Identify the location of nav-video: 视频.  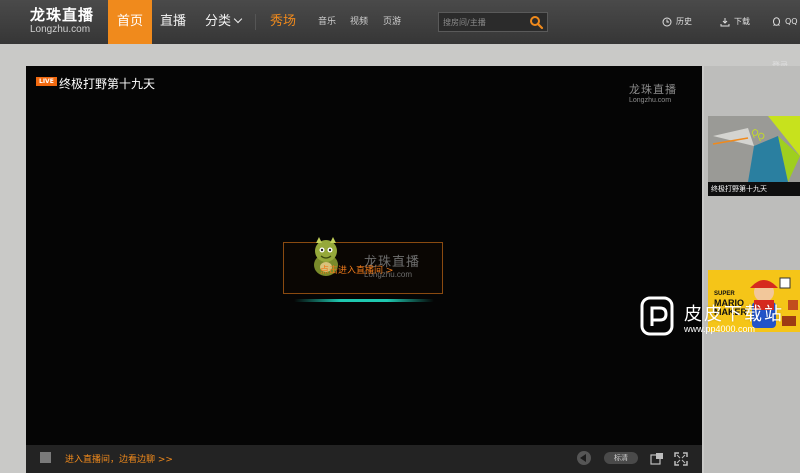
(359, 22).